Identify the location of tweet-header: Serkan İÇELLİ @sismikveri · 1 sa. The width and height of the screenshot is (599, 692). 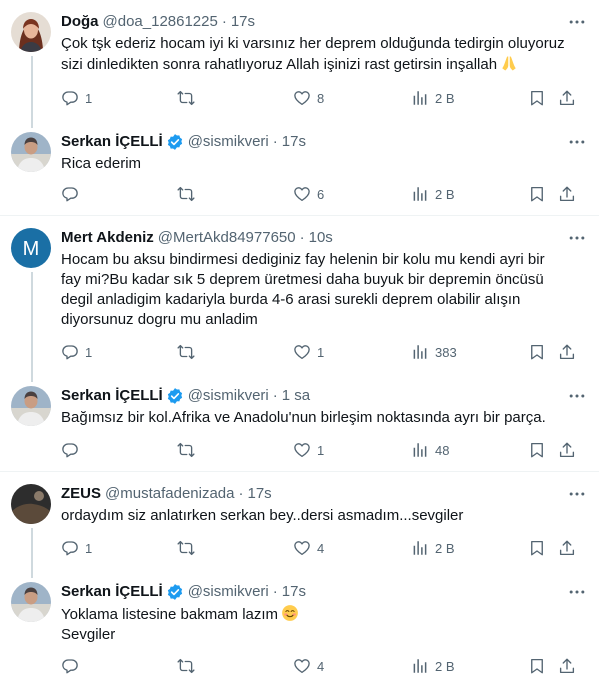
(324, 396).